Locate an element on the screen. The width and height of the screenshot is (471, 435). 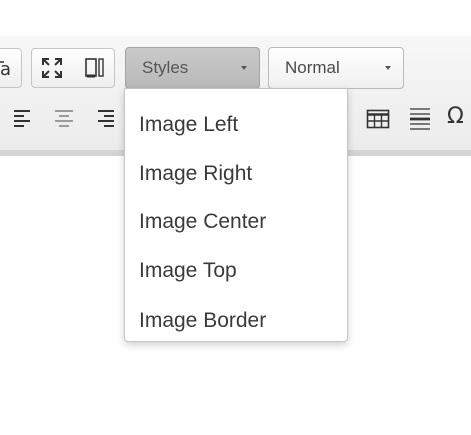
paste-from-word-button: a is located at coordinates (10, 68).